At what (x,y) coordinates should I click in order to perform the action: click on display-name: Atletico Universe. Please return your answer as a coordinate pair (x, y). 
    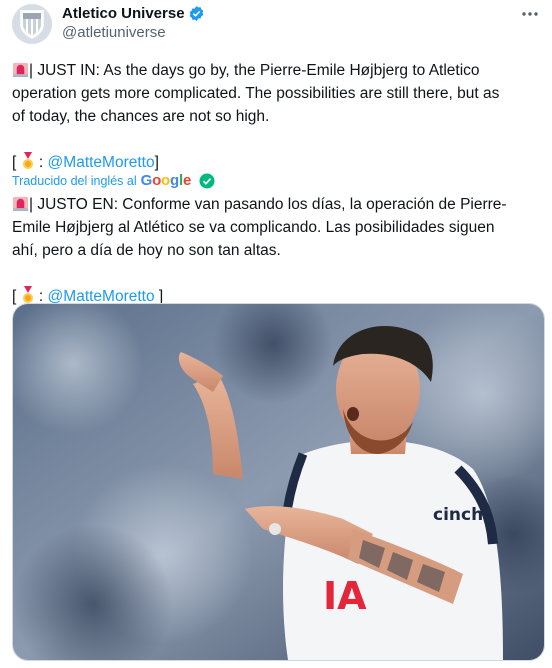
    Looking at the image, I should click on (133, 13).